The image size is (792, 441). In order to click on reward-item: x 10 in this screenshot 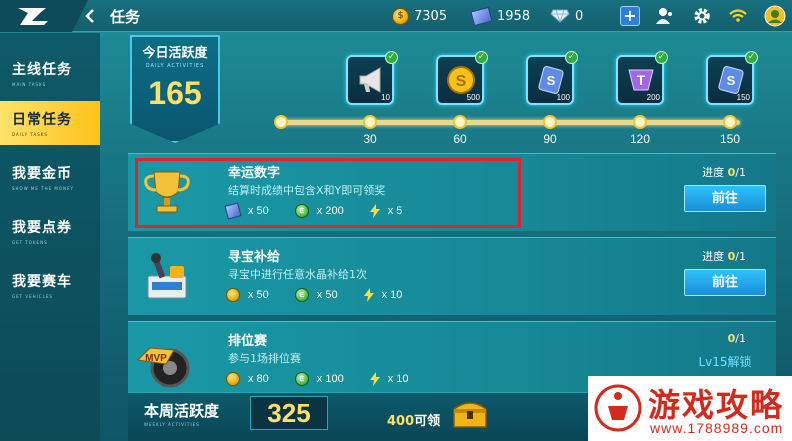, I will do `click(383, 295)`.